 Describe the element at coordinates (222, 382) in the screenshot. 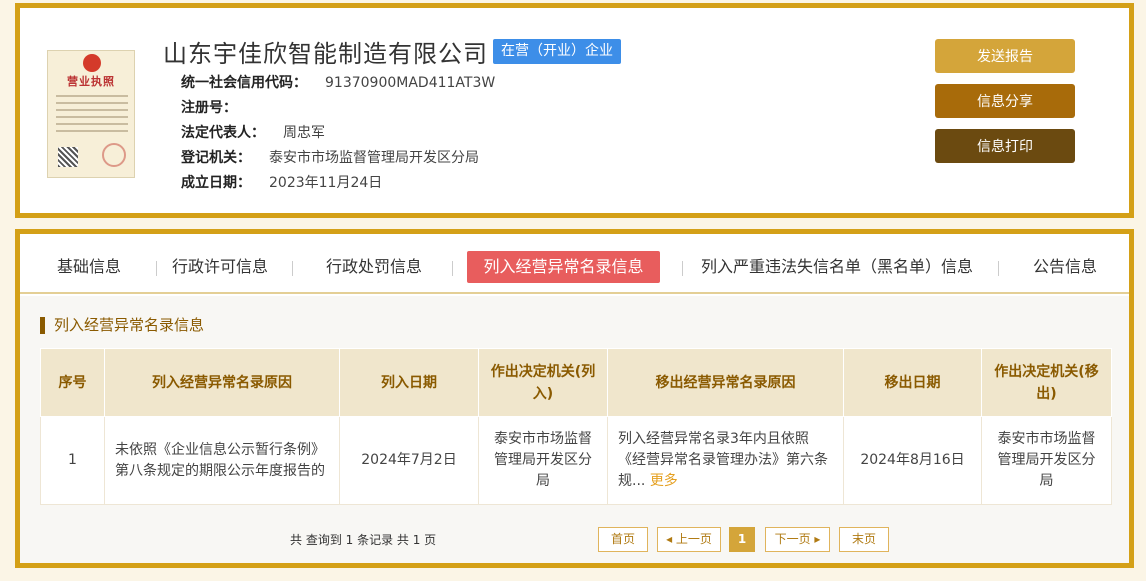

I see `col-header-reason: 列入经营异常名录原因` at that location.